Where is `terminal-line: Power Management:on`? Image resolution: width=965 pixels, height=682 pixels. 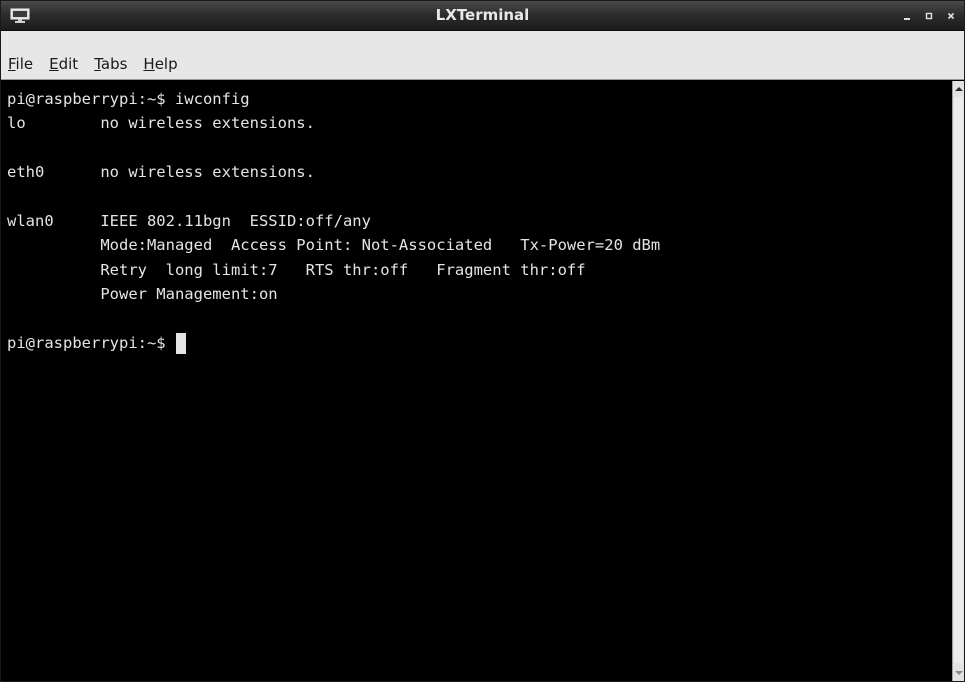
terminal-line: Power Management:on is located at coordinates (142, 294).